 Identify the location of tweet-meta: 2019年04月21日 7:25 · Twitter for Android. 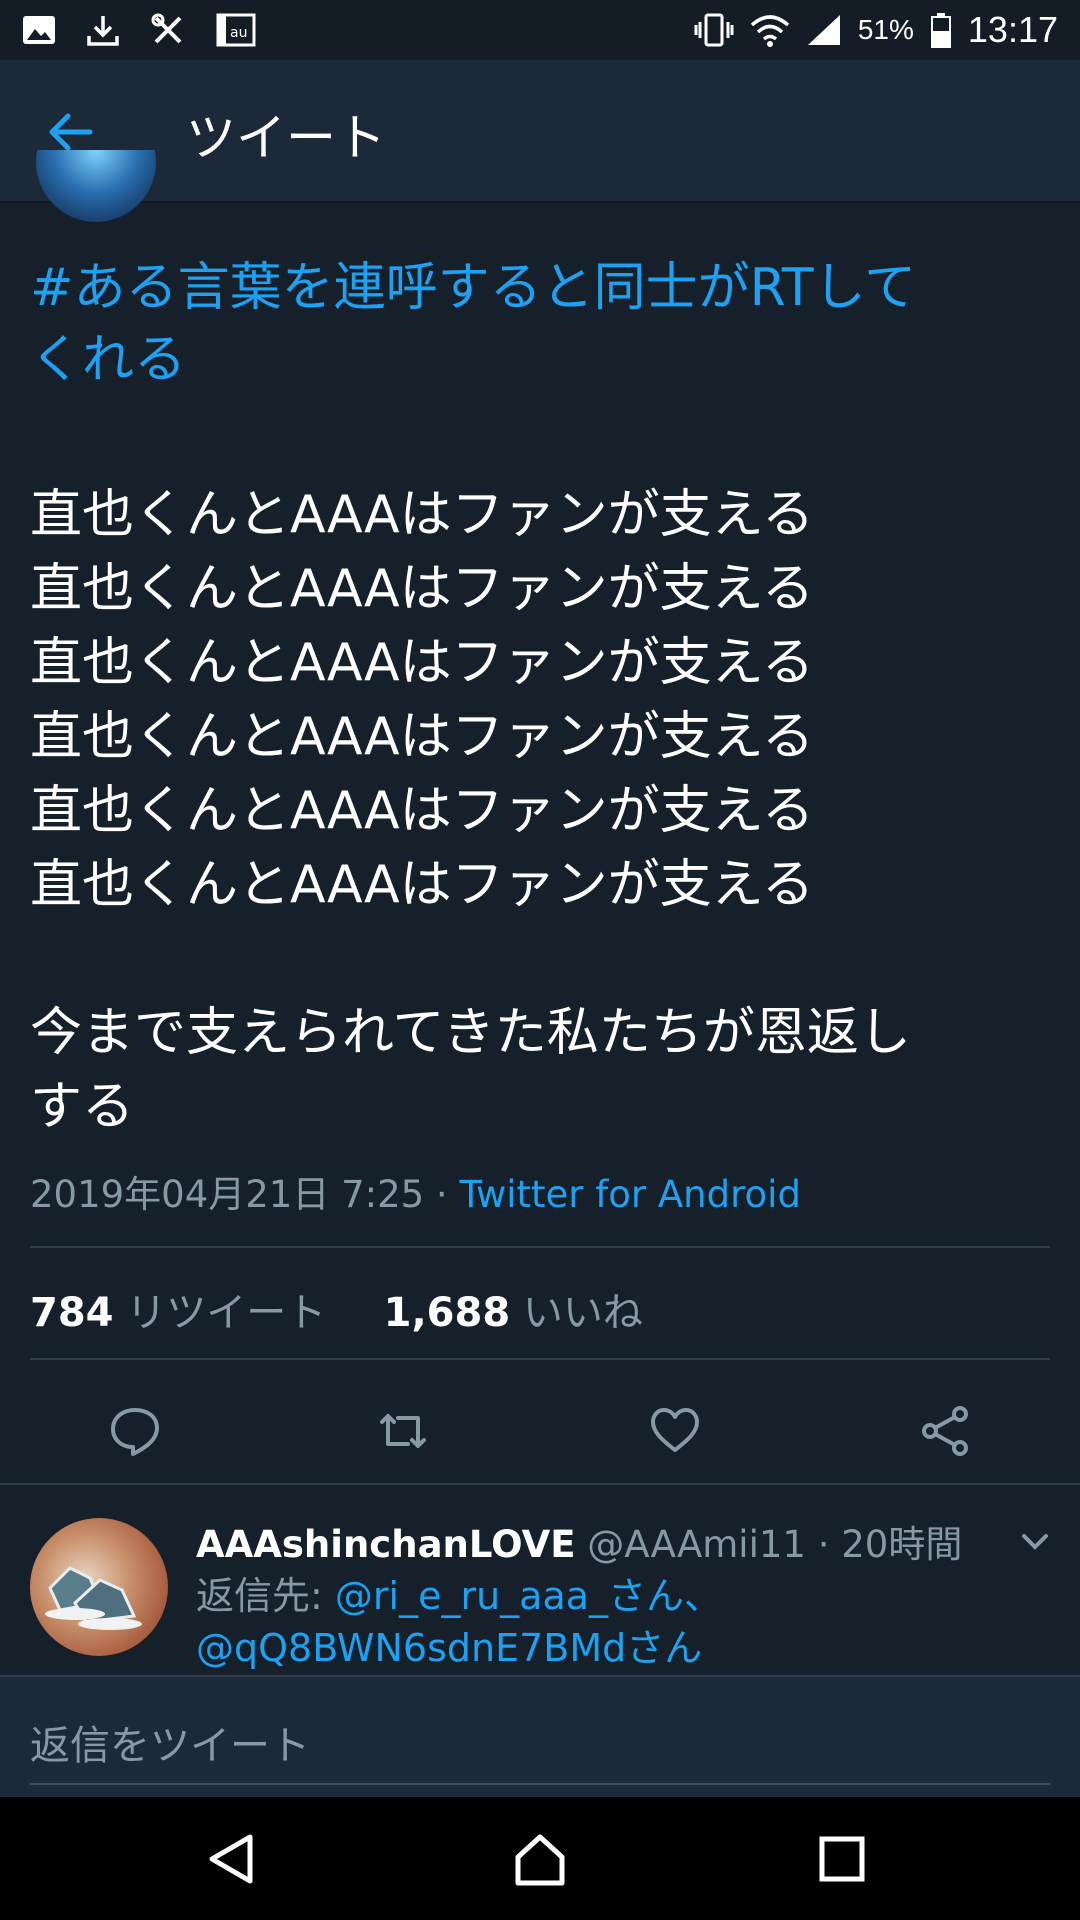
(415, 1191).